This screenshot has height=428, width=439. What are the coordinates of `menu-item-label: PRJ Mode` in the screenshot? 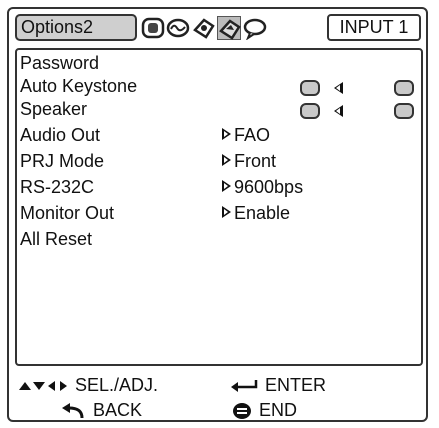 It's located at (62, 161).